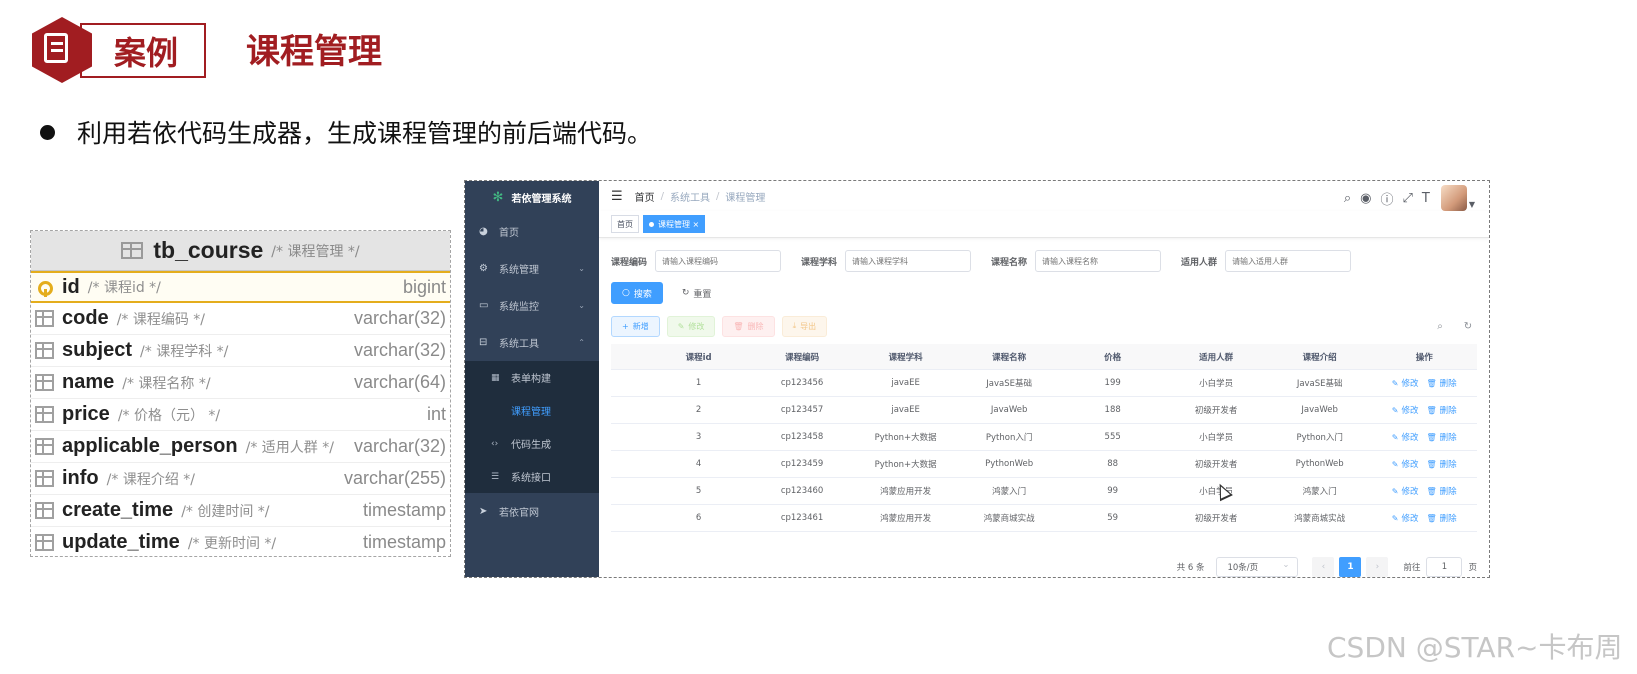 The width and height of the screenshot is (1637, 674). What do you see at coordinates (1098, 261) in the screenshot?
I see `name-input` at bounding box center [1098, 261].